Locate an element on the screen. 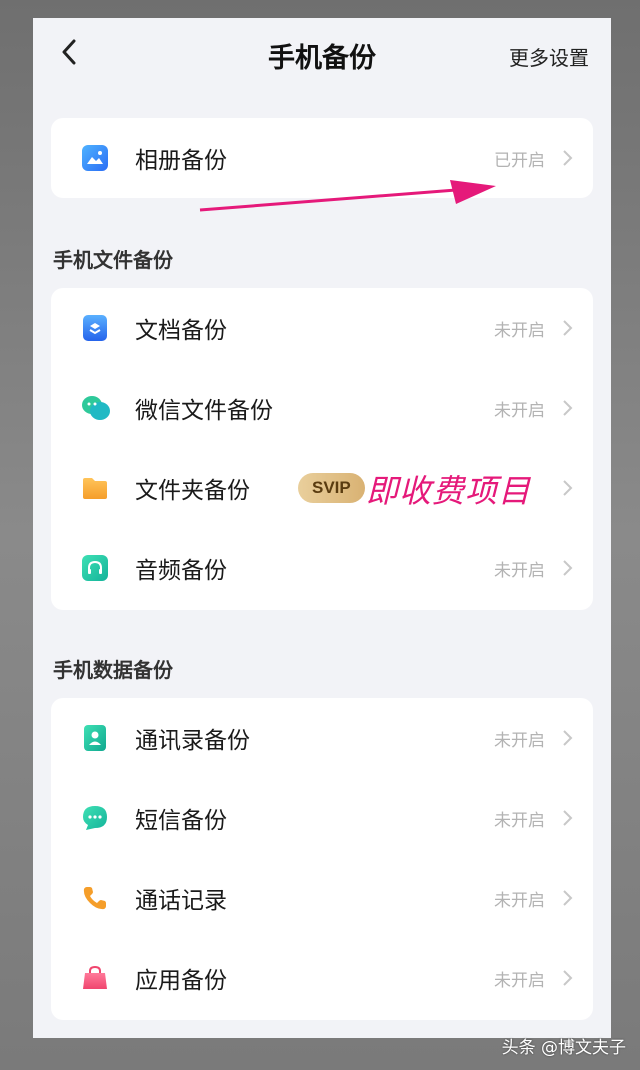 This screenshot has height=1070, width=640. audio-backup-status: 未开启 is located at coordinates (519, 570).